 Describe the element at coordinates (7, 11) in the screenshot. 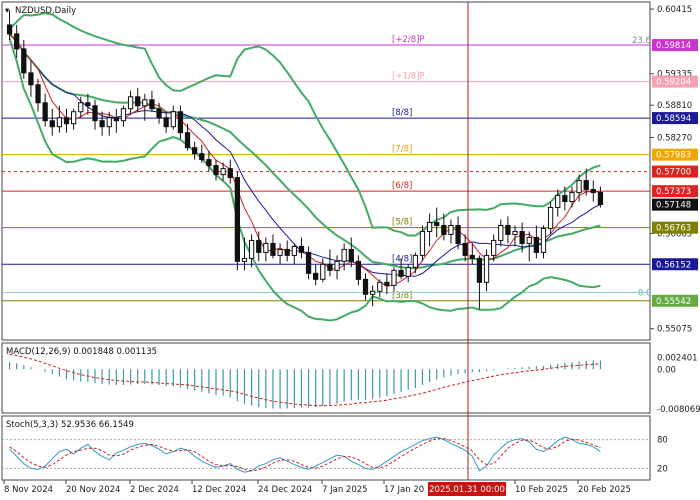

I see `symbol-icon: ▾` at that location.